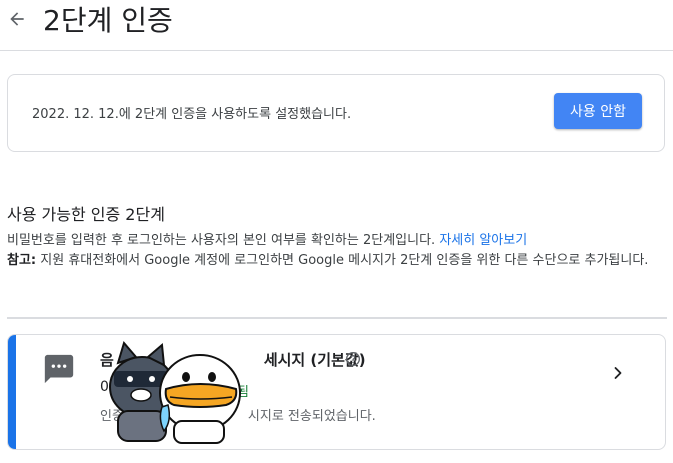 The width and height of the screenshot is (673, 463). I want to click on character-sticker, so click(175, 392).